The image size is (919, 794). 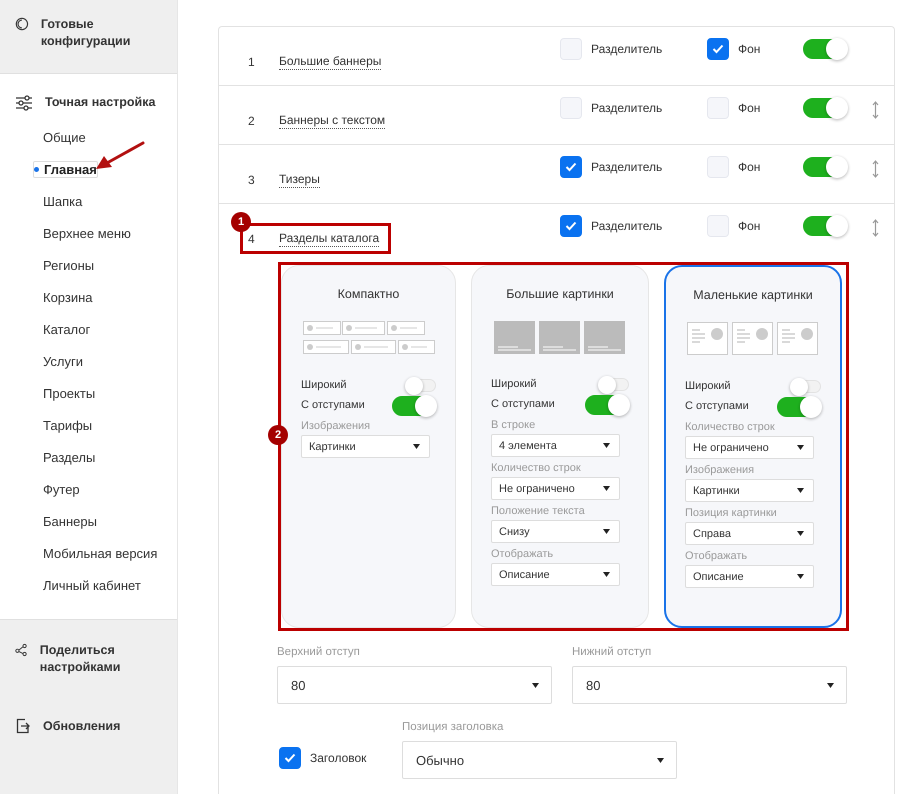 I want to click on sidebar-section: Точная настройка, so click(x=100, y=102).